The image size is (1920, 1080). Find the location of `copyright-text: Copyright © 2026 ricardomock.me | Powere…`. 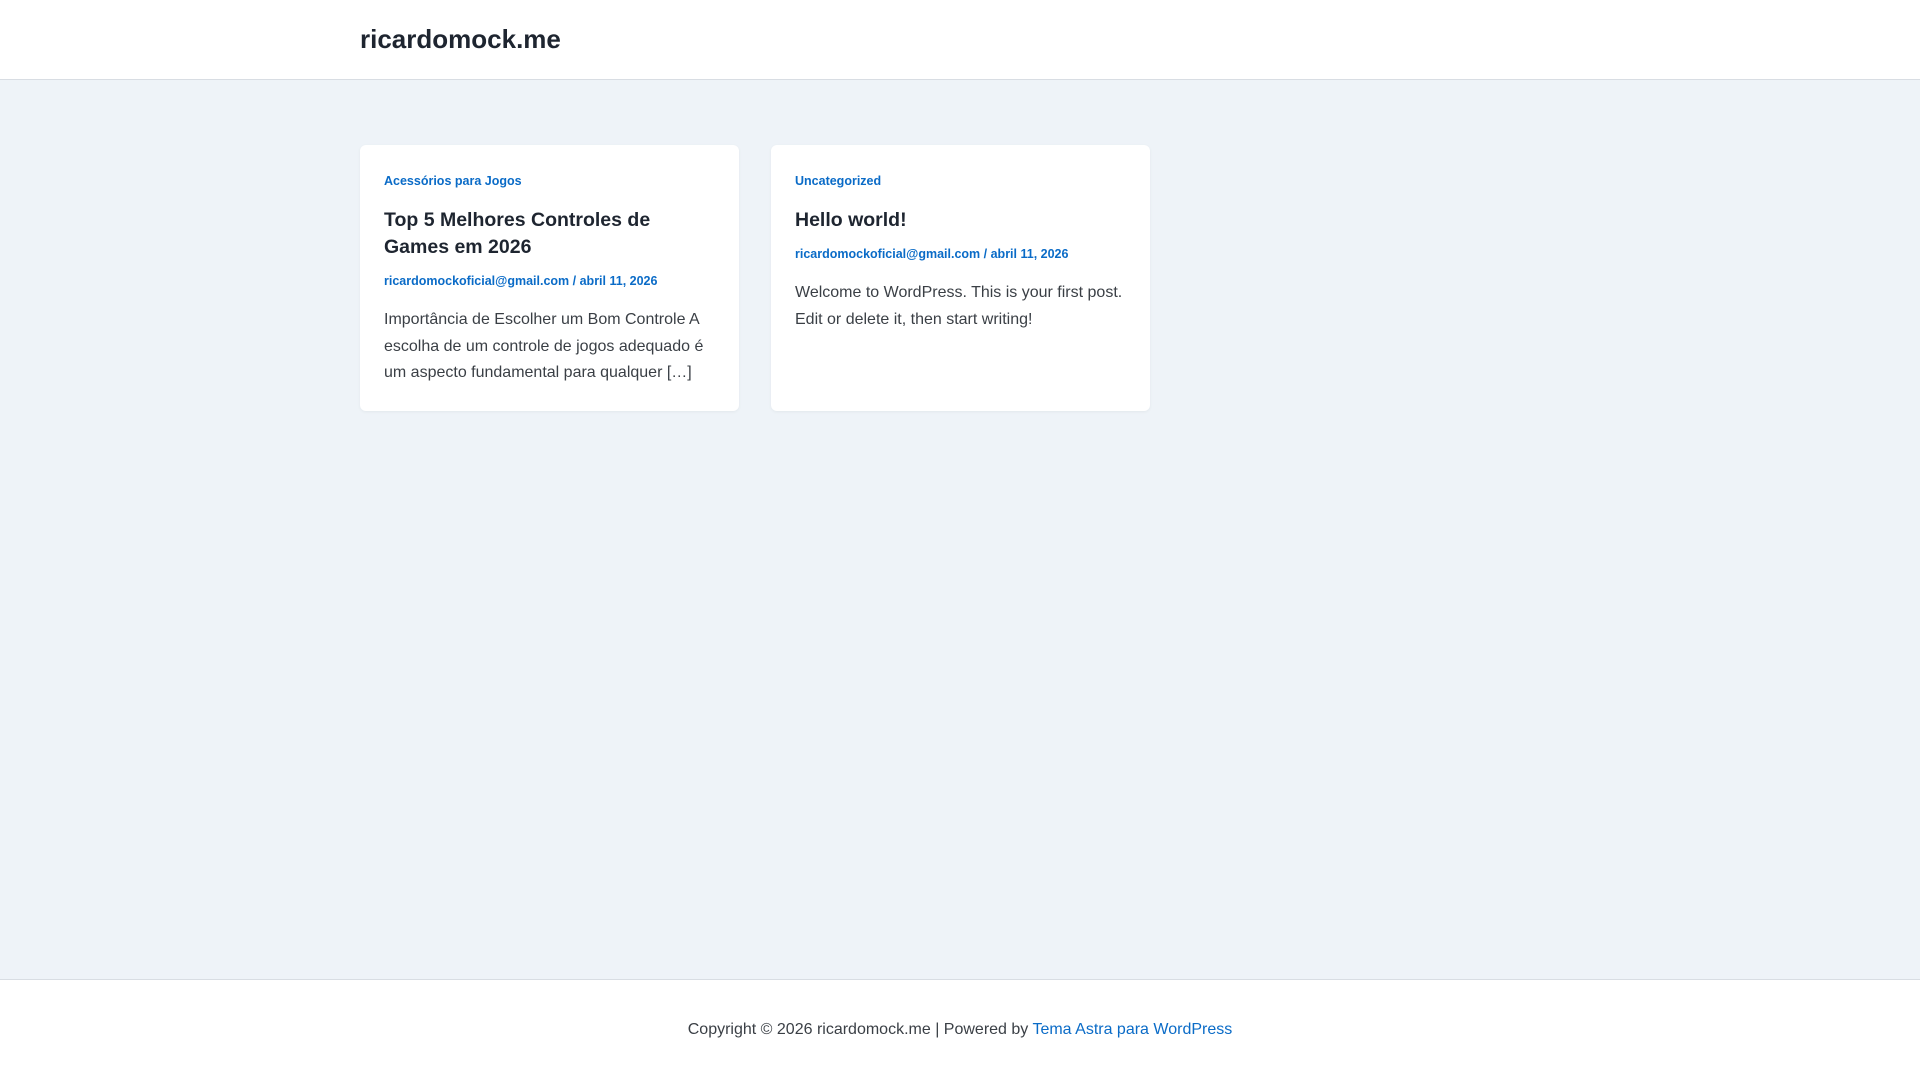

copyright-text: Copyright © 2026 ricardomock.me | Powere… is located at coordinates (860, 1029).